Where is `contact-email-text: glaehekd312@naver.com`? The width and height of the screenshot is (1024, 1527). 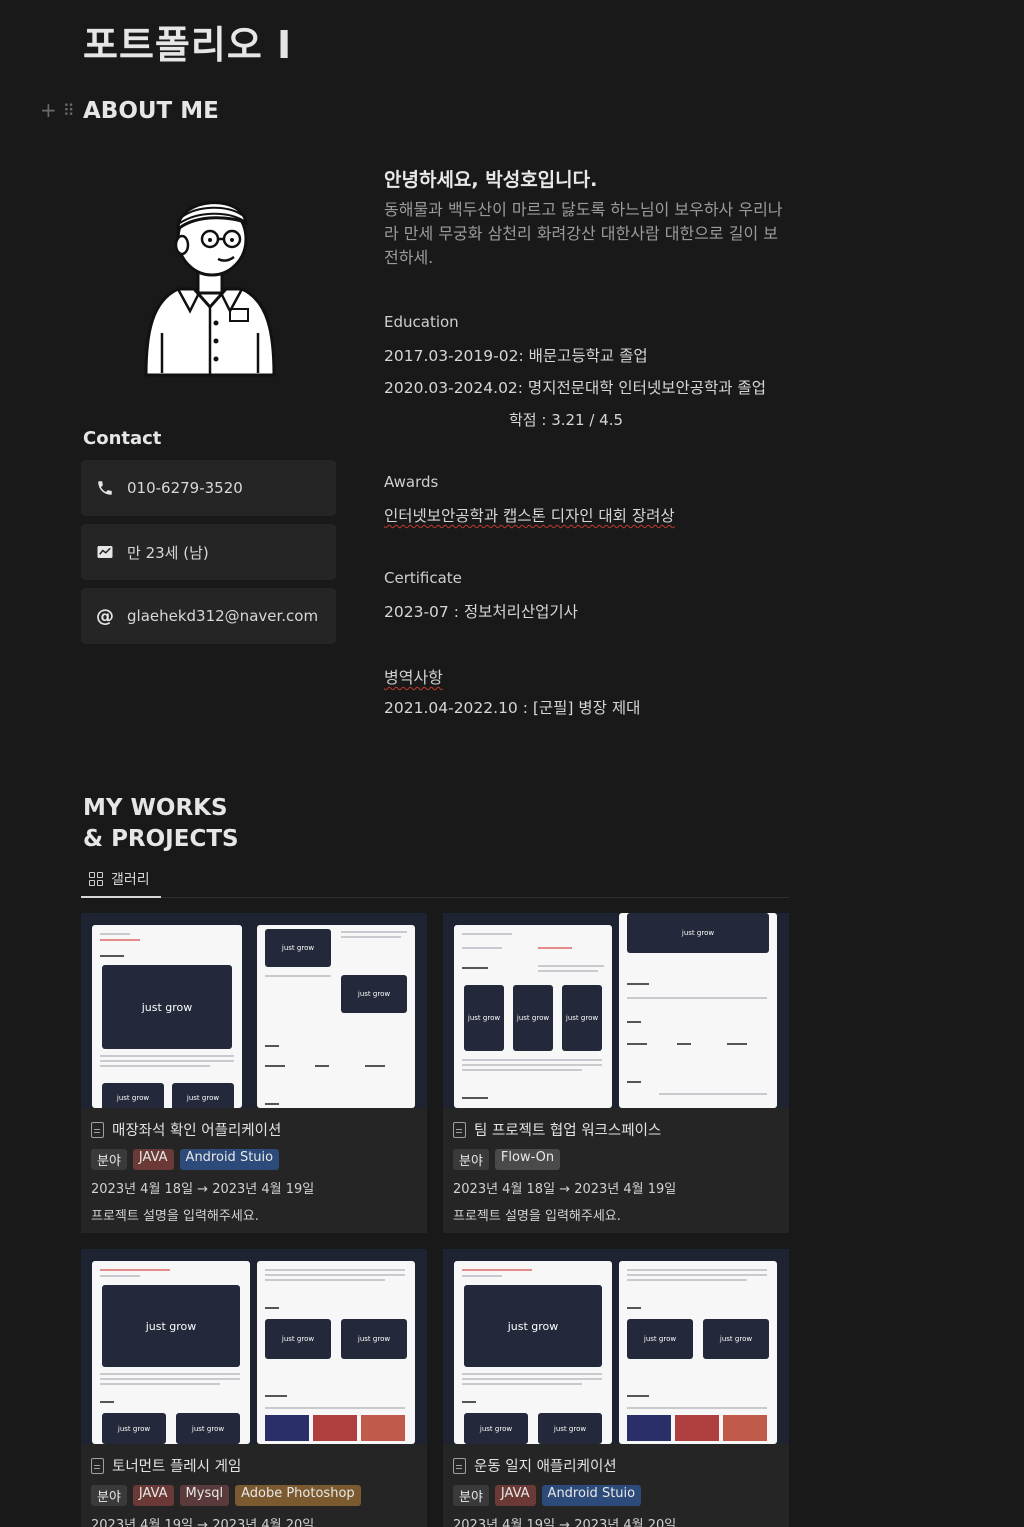 contact-email-text: glaehekd312@naver.com is located at coordinates (223, 616).